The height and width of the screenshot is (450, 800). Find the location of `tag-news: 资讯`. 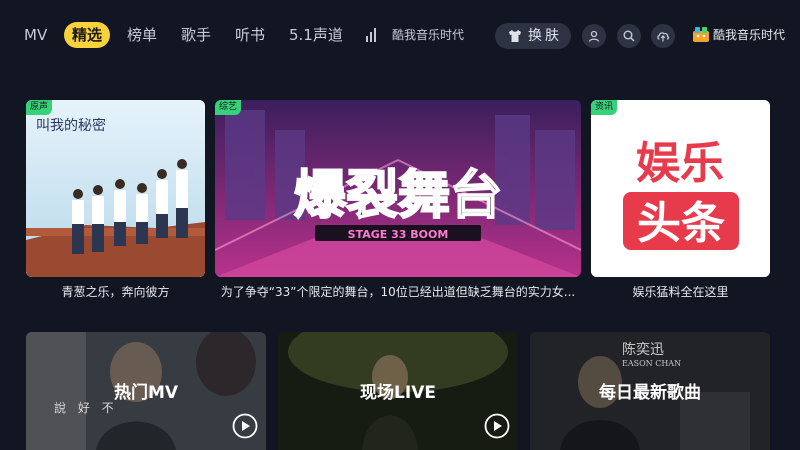

tag-news: 资讯 is located at coordinates (604, 107).